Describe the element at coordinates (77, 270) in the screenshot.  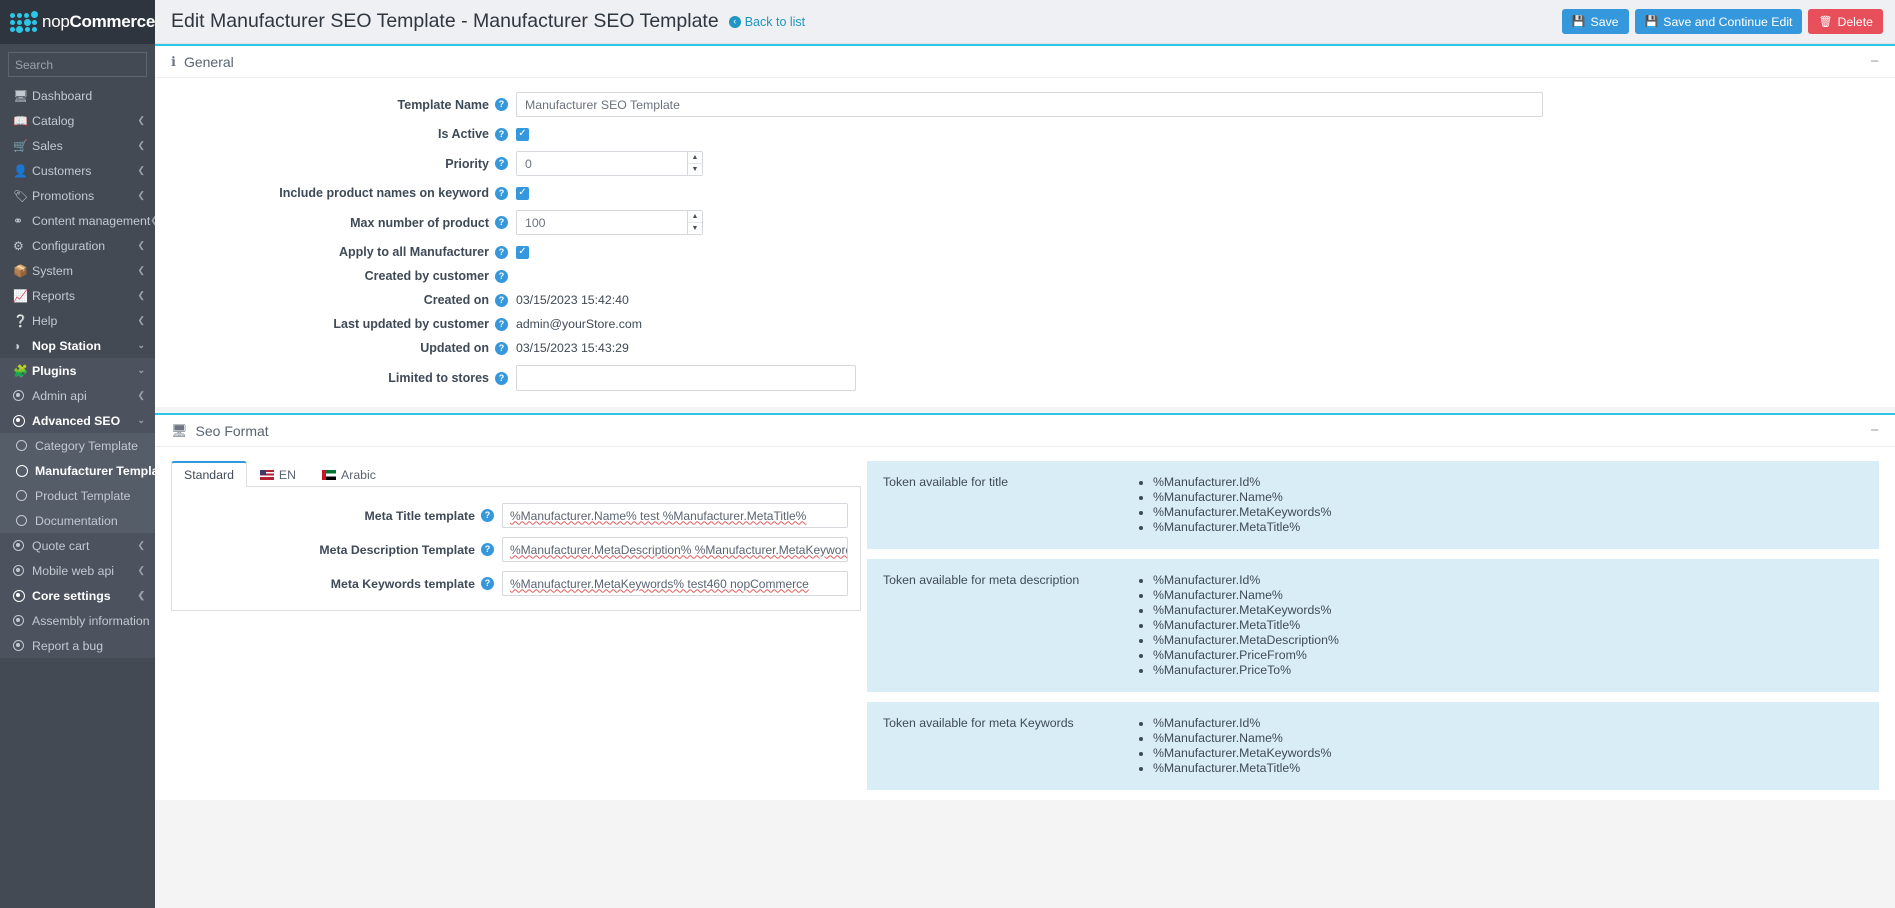
I see `sidebar-item-system: 📦 System ❮` at that location.